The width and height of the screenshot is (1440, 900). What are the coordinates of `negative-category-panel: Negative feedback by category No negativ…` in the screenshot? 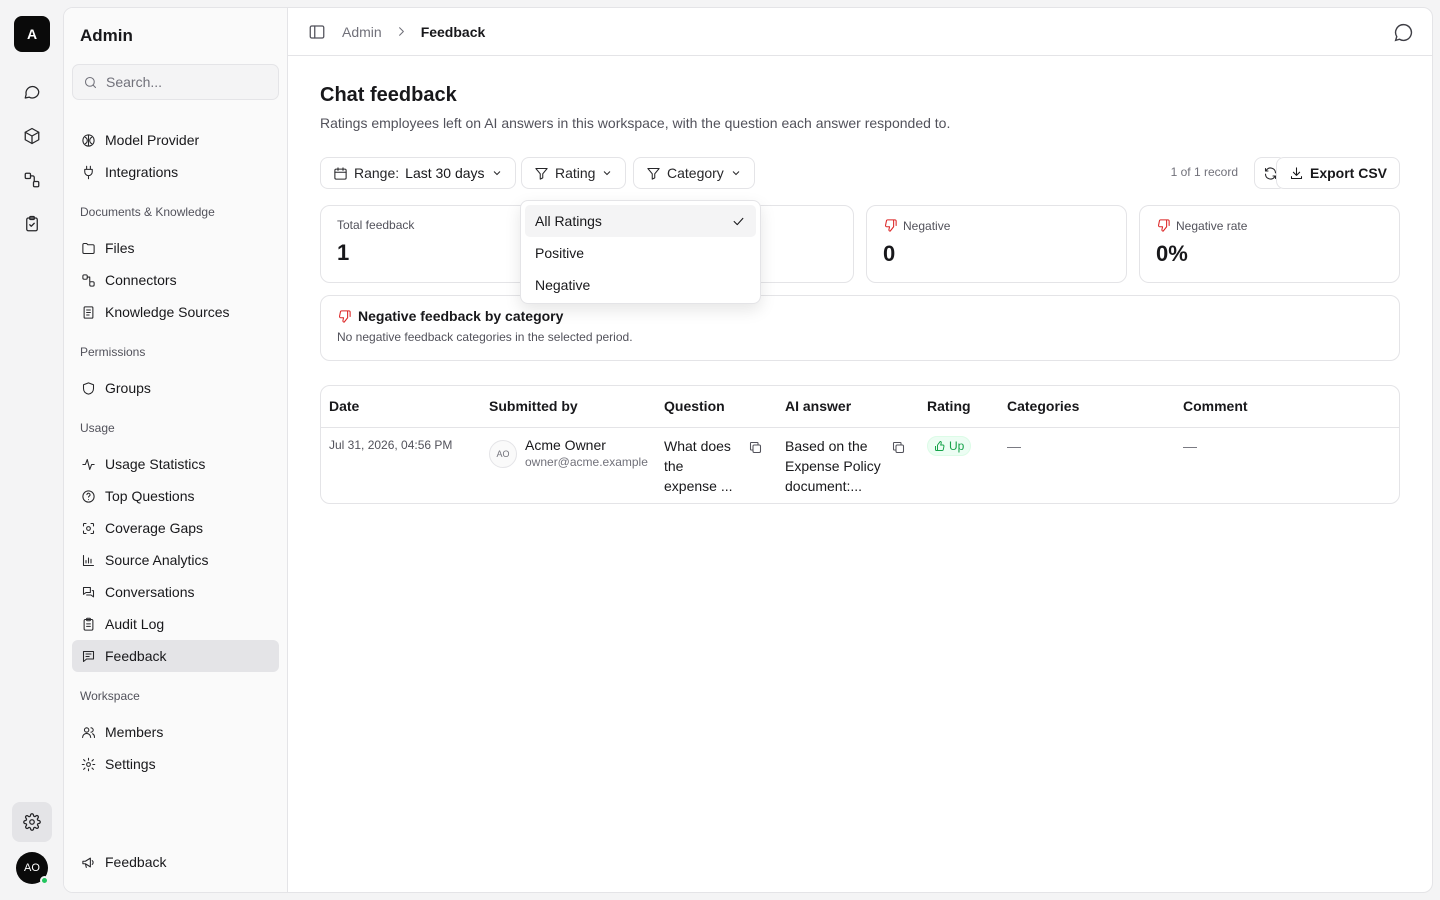 It's located at (860, 328).